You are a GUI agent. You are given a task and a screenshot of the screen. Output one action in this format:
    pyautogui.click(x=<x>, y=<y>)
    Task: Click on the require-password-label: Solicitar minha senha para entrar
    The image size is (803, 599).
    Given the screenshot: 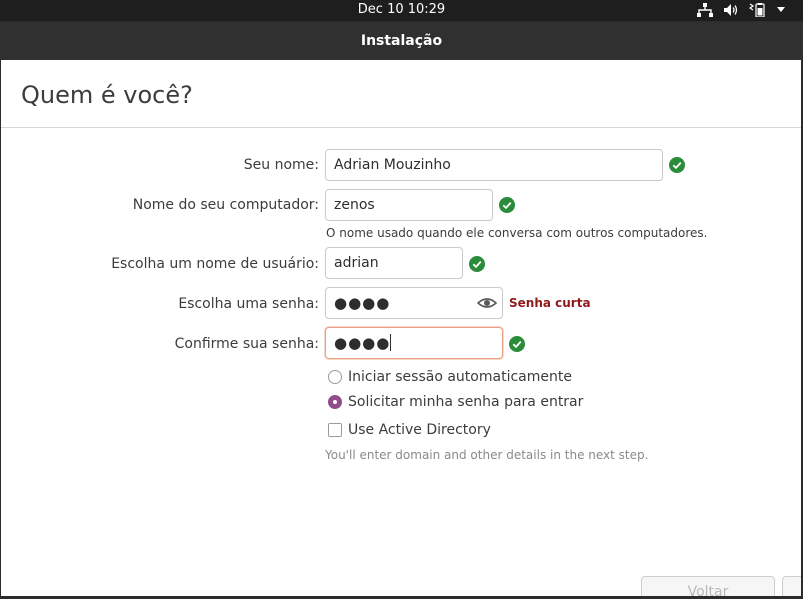 What is the action you would take?
    pyautogui.click(x=465, y=402)
    